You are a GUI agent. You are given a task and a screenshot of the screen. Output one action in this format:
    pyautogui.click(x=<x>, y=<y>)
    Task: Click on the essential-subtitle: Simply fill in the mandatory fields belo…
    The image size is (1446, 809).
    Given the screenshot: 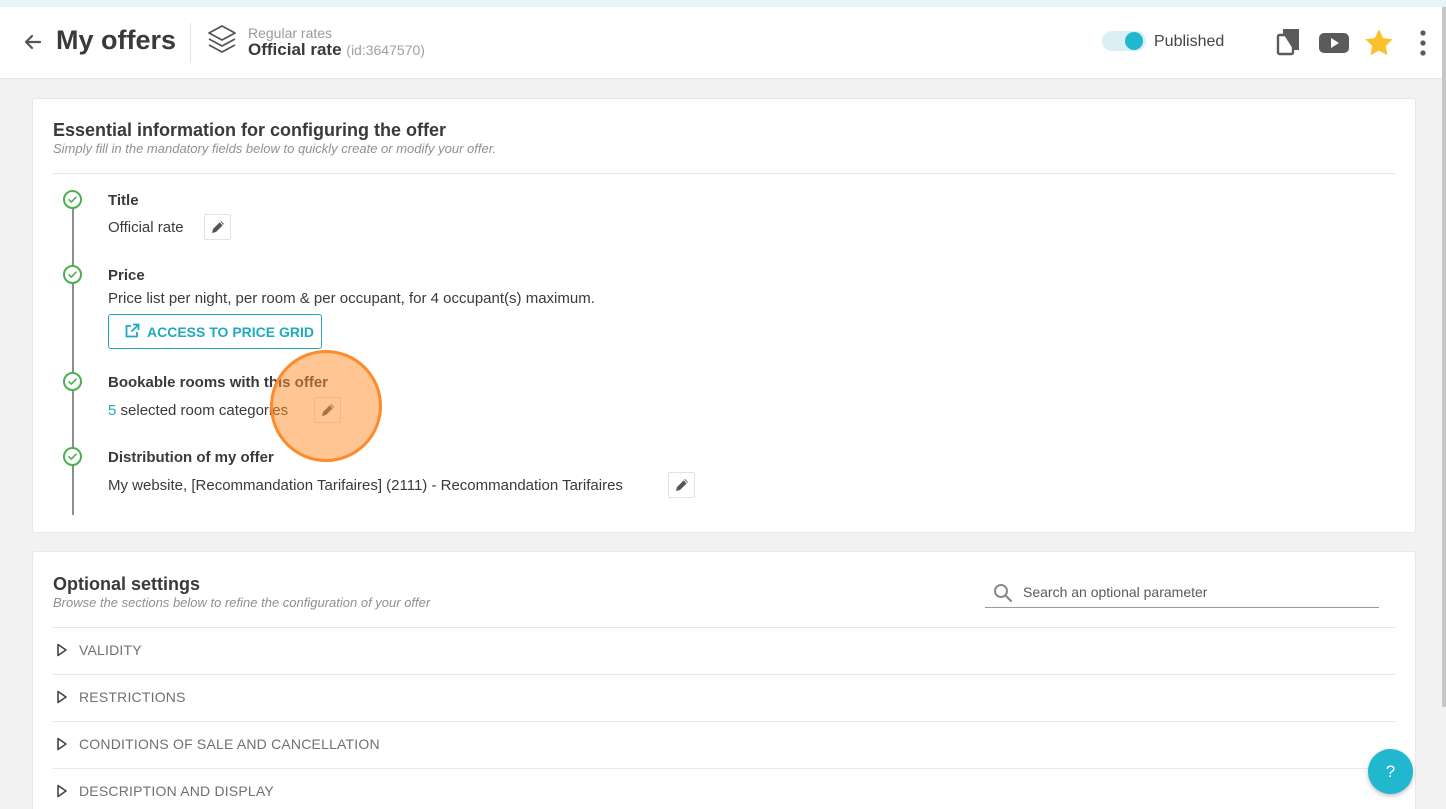 What is the action you would take?
    pyautogui.click(x=275, y=148)
    